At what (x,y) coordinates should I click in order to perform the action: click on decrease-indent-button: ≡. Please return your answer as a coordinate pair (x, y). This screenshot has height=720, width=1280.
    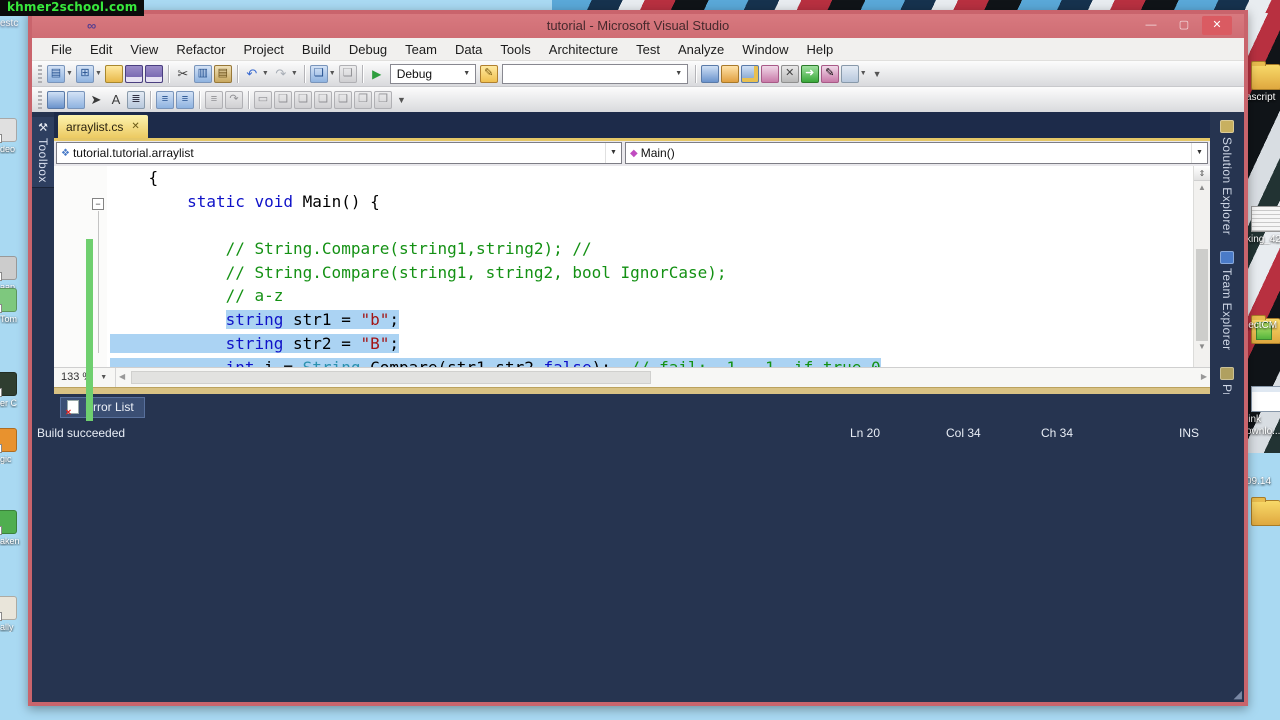
    Looking at the image, I should click on (165, 99).